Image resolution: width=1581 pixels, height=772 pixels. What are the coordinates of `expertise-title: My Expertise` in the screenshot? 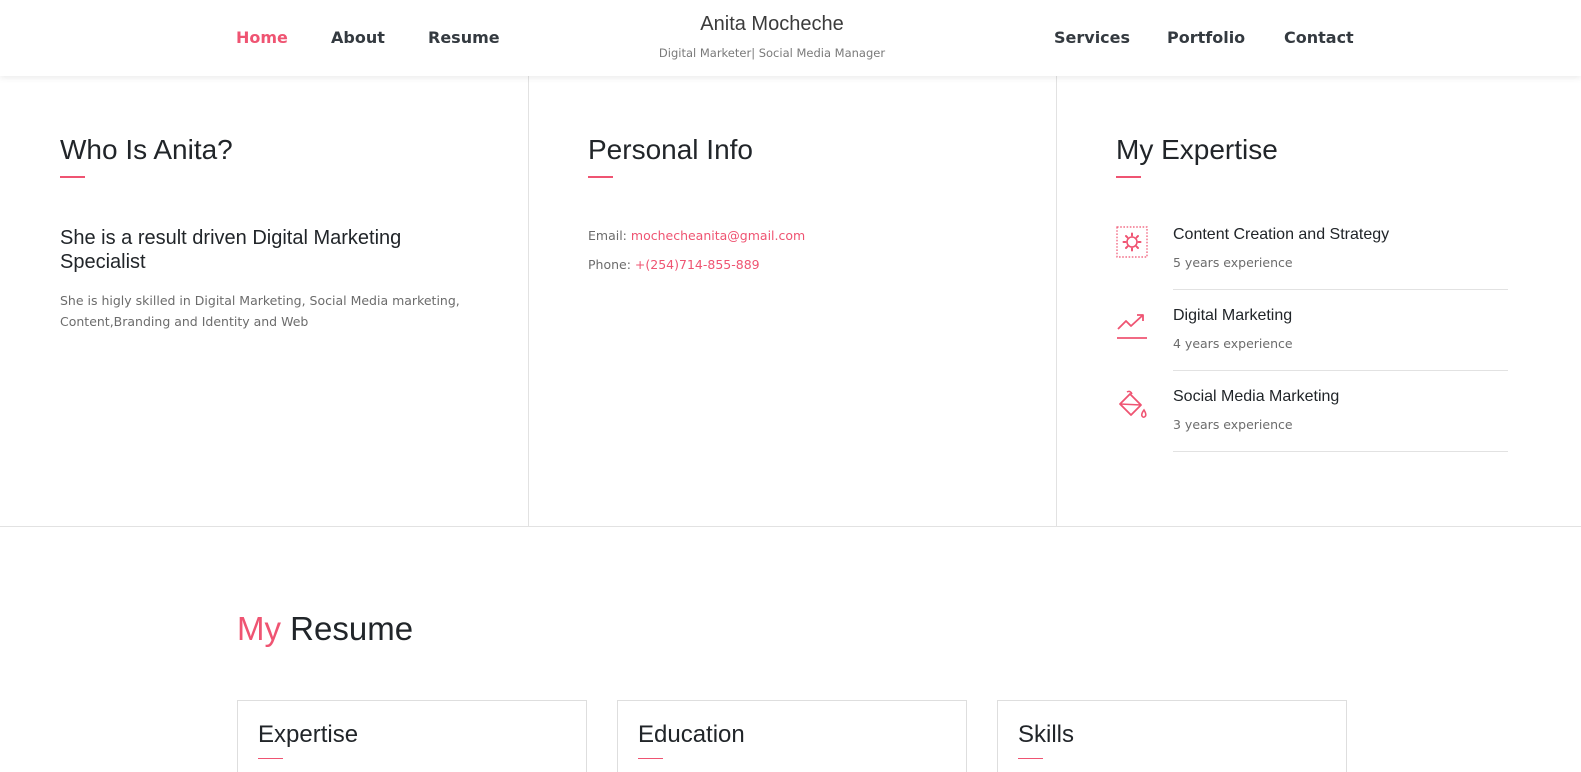 It's located at (1197, 149).